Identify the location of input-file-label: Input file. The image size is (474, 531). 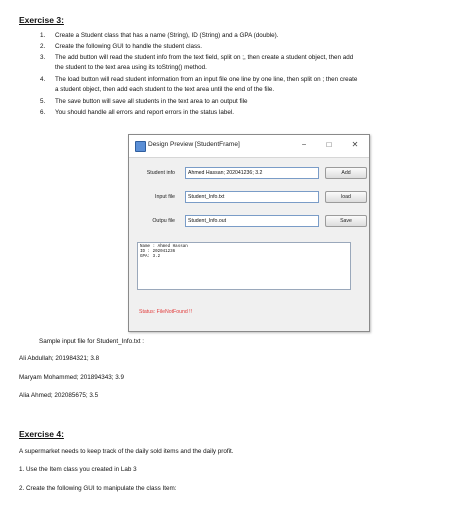
(164, 197).